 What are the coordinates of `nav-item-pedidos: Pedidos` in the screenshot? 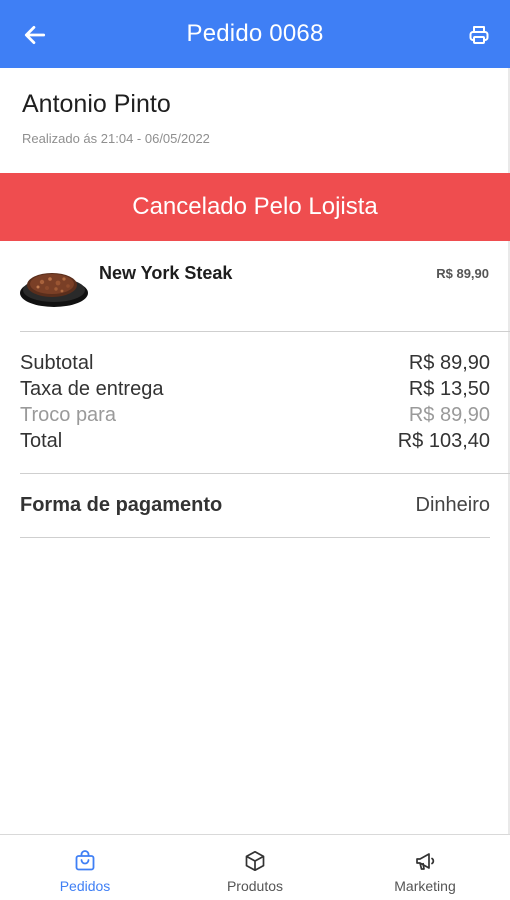 It's located at (85, 867).